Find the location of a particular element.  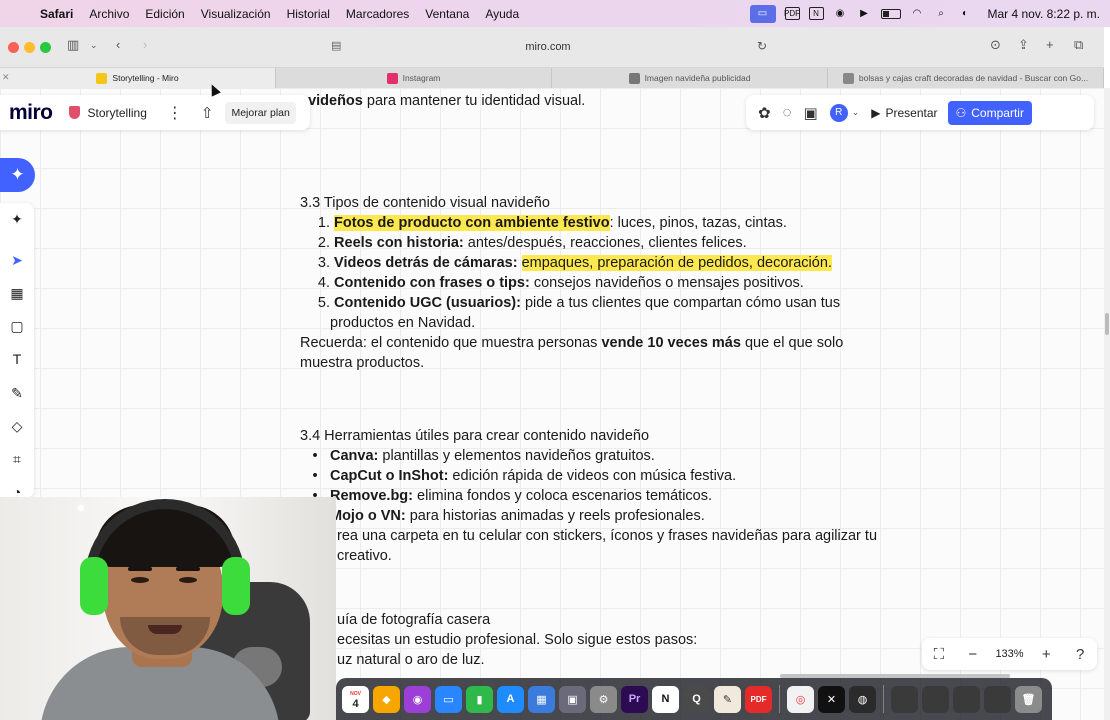

present-button: ▶ Presentar is located at coordinates (904, 113).